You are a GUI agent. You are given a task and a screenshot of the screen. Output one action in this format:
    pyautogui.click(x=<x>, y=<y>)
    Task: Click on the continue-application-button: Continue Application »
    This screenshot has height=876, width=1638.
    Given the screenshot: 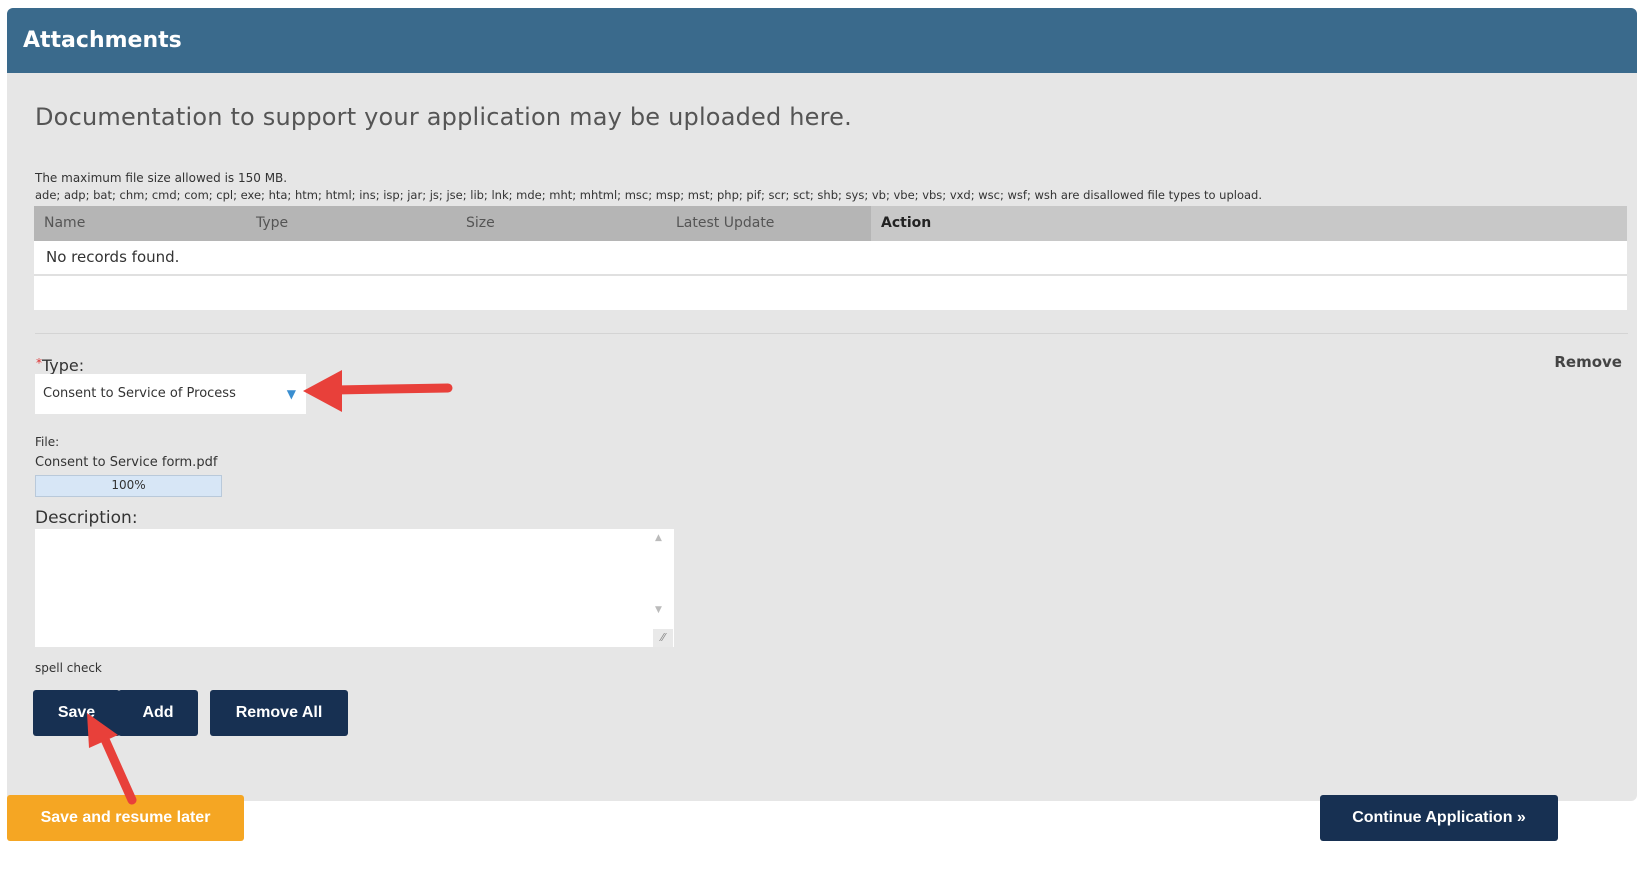 What is the action you would take?
    pyautogui.click(x=1439, y=818)
    